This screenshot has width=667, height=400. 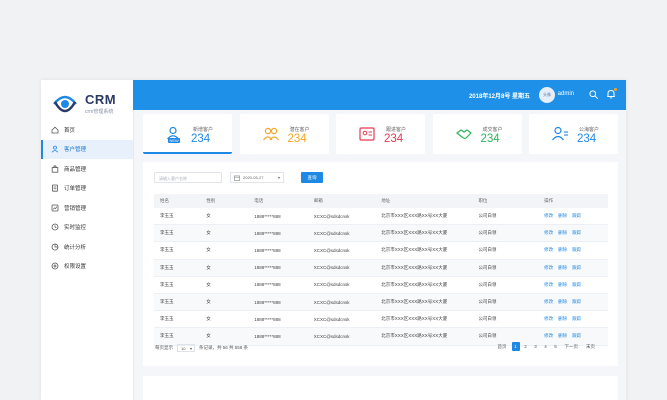 What do you see at coordinates (492, 130) in the screenshot?
I see `stat-card-label: 成交客户` at bounding box center [492, 130].